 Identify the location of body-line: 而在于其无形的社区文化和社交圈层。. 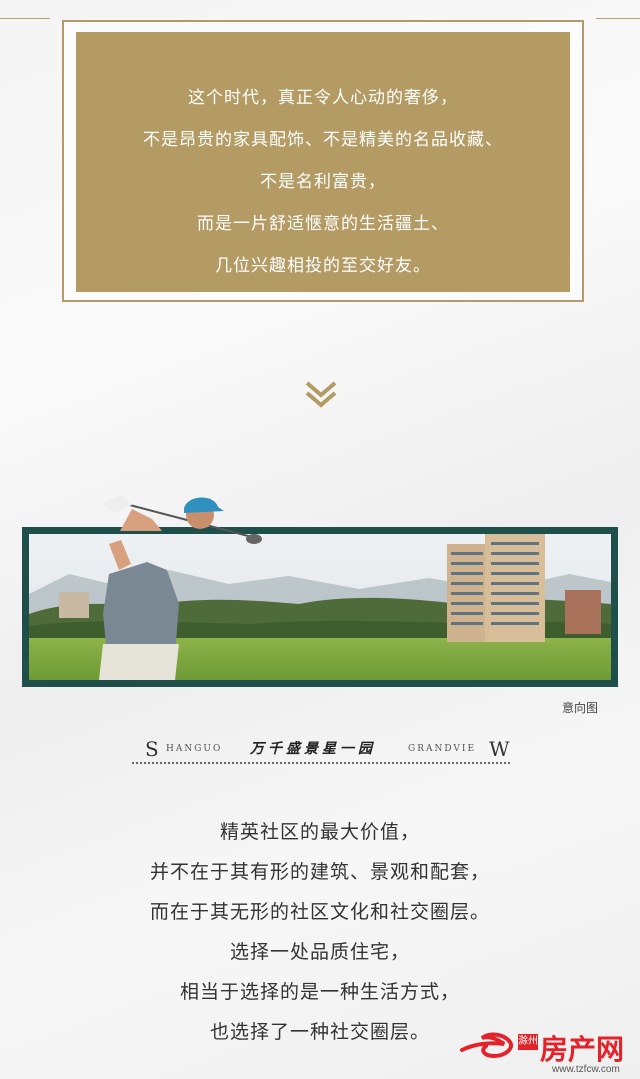
(319, 912).